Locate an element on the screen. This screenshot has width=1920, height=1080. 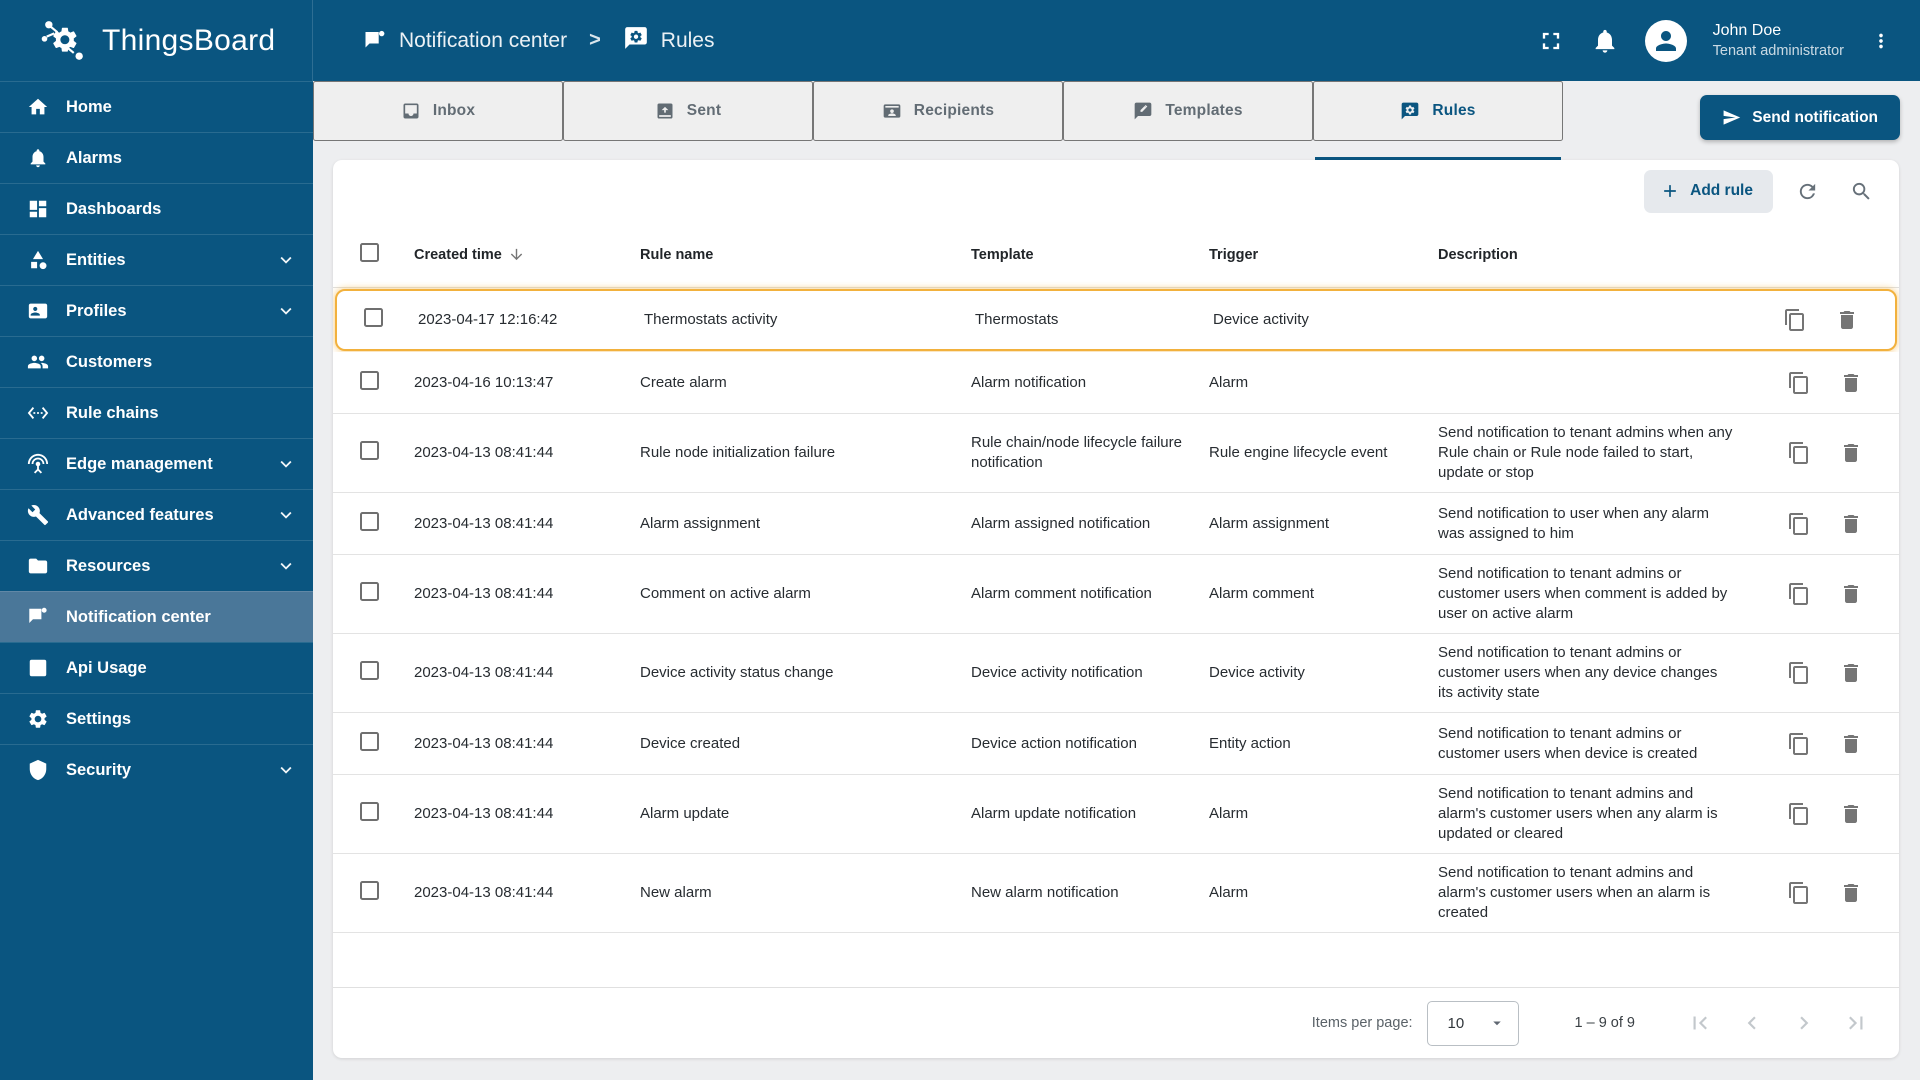
customers-icon is located at coordinates (38, 362).